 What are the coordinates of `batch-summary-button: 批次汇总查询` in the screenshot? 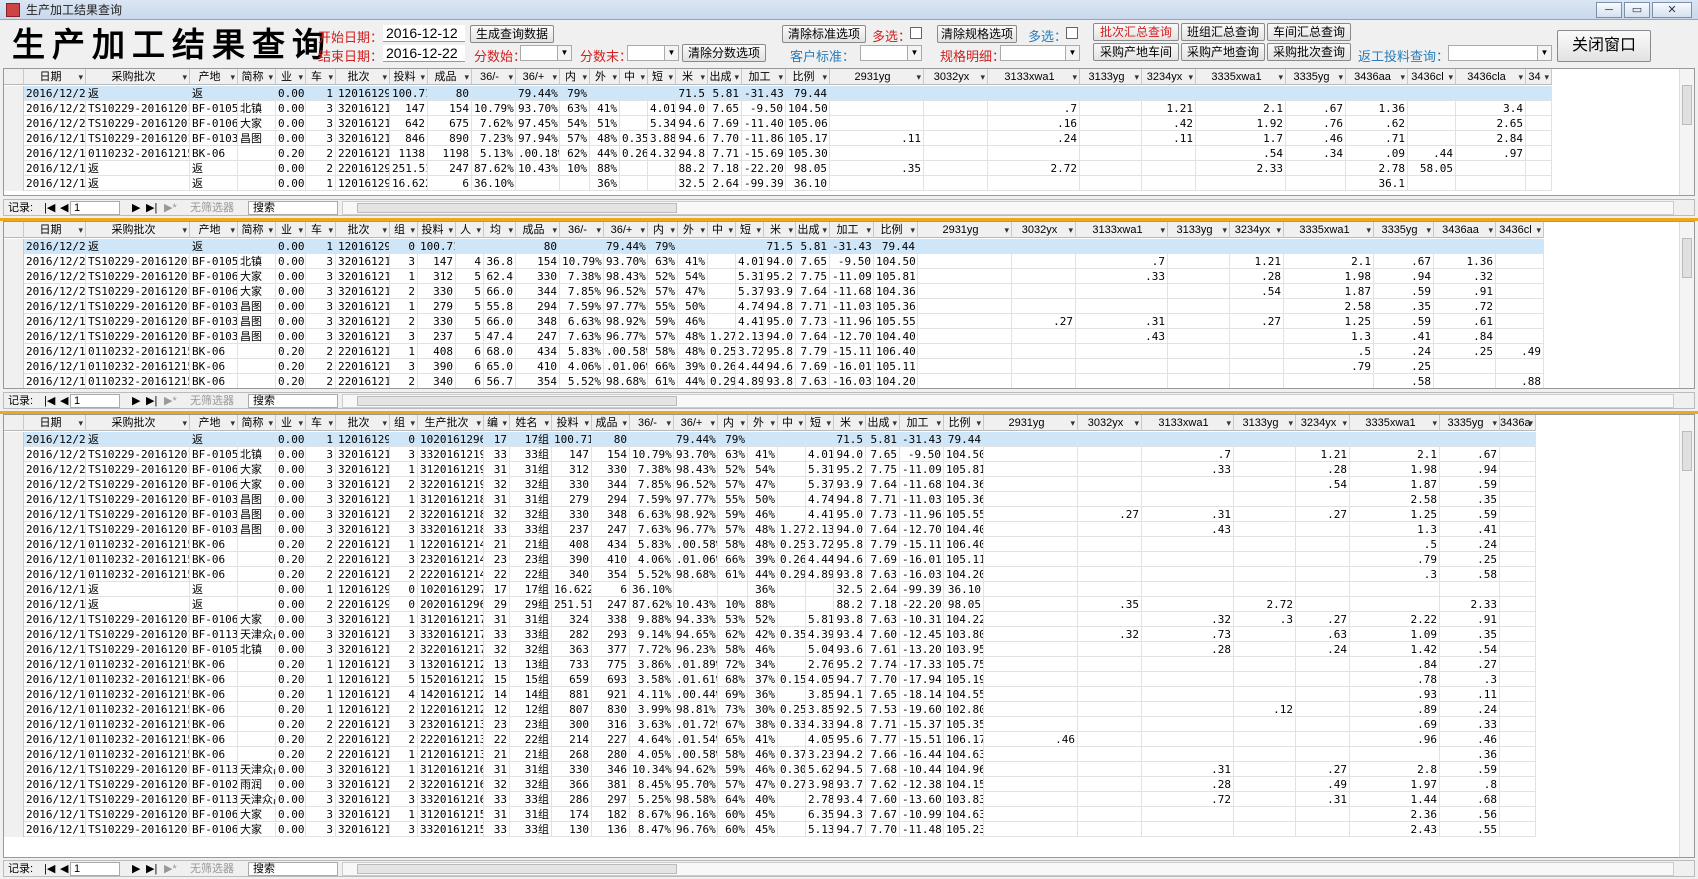 It's located at (1136, 32).